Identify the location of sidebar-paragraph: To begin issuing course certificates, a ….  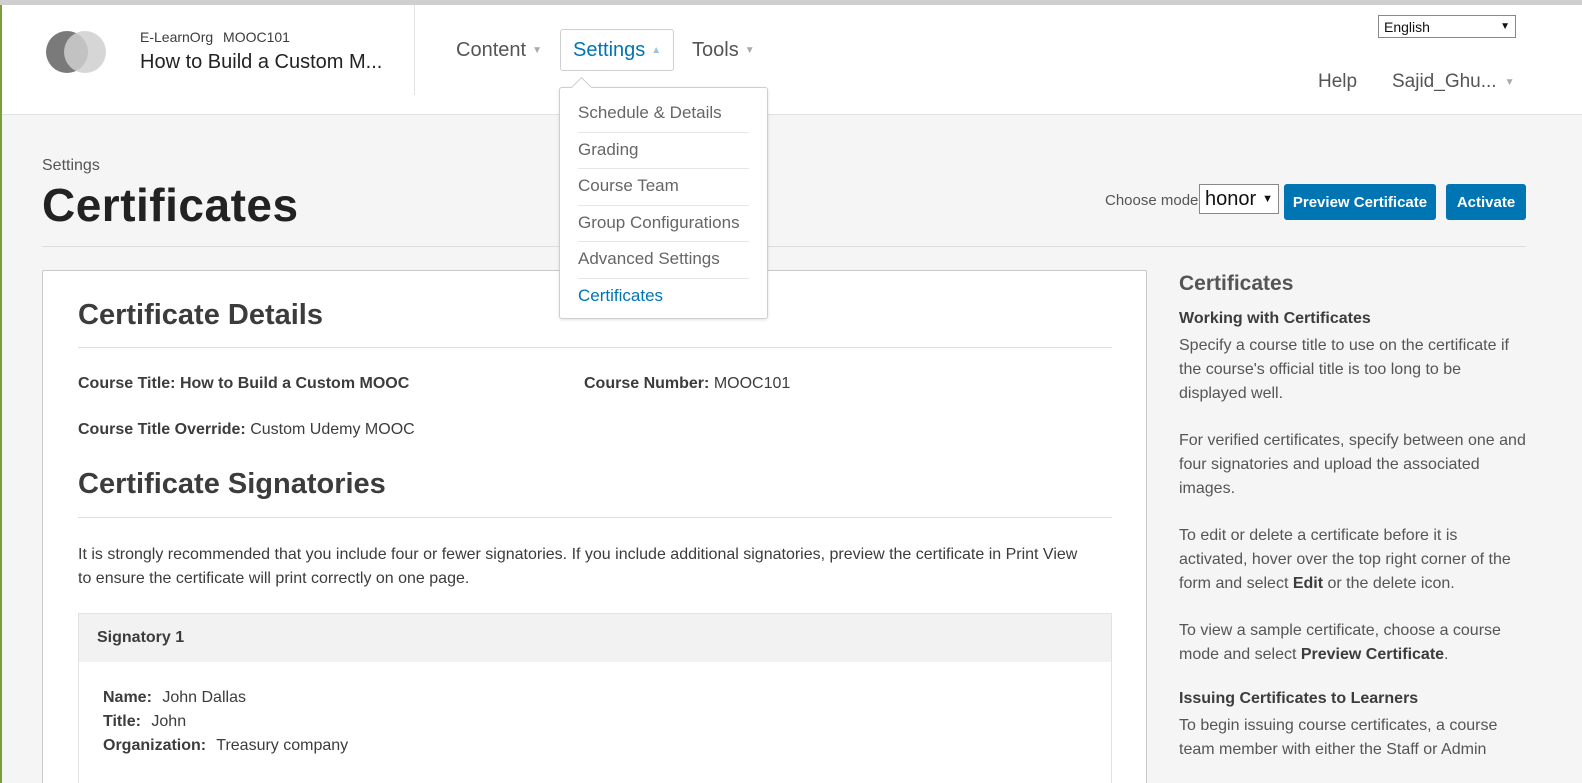
(1338, 737).